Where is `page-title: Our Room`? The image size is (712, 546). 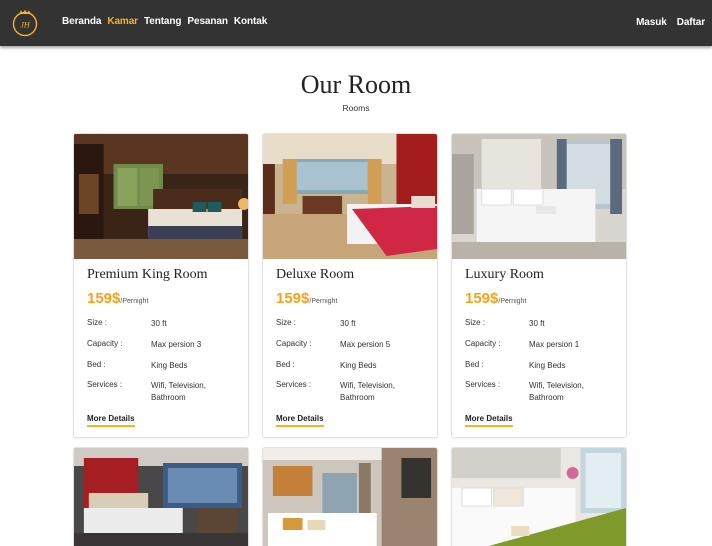 page-title: Our Room is located at coordinates (356, 84).